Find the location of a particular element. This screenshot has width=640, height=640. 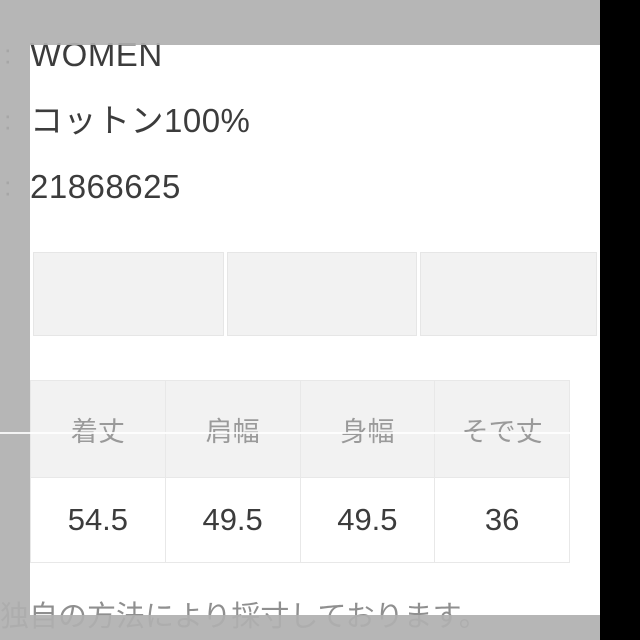

spec-row-product-number: : 21868625 is located at coordinates (303, 187).